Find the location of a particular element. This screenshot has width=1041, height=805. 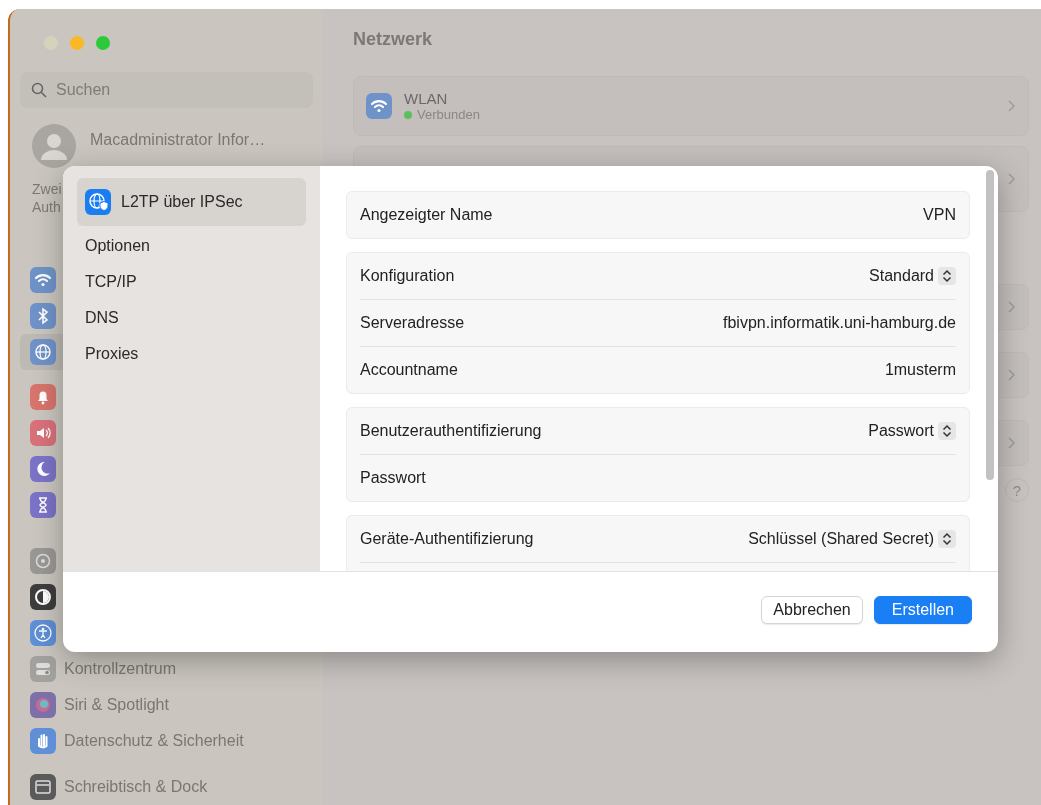

moon-icon is located at coordinates (43, 469).